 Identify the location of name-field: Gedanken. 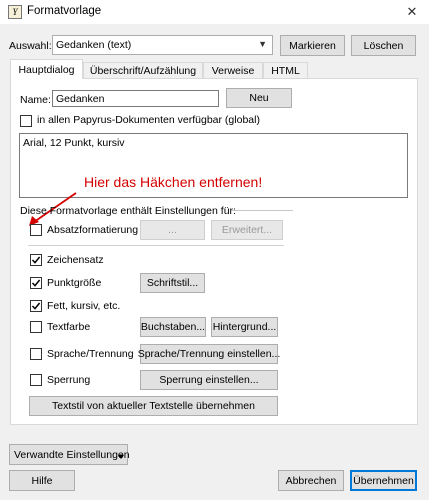
(135, 98).